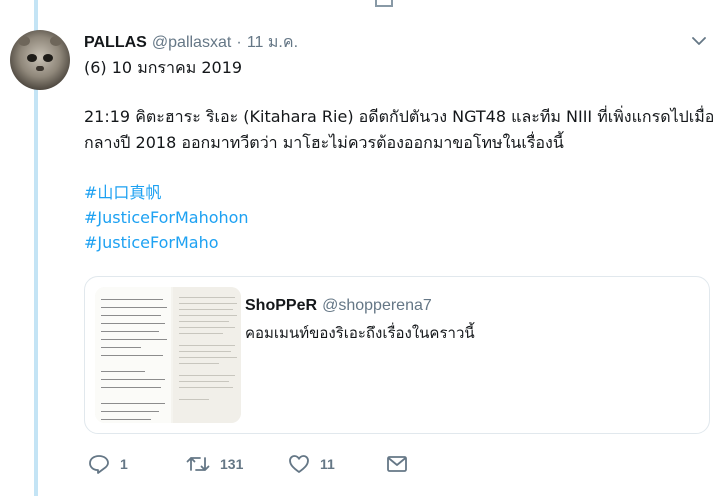 This screenshot has height=496, width=728. I want to click on direct-message-button, so click(397, 464).